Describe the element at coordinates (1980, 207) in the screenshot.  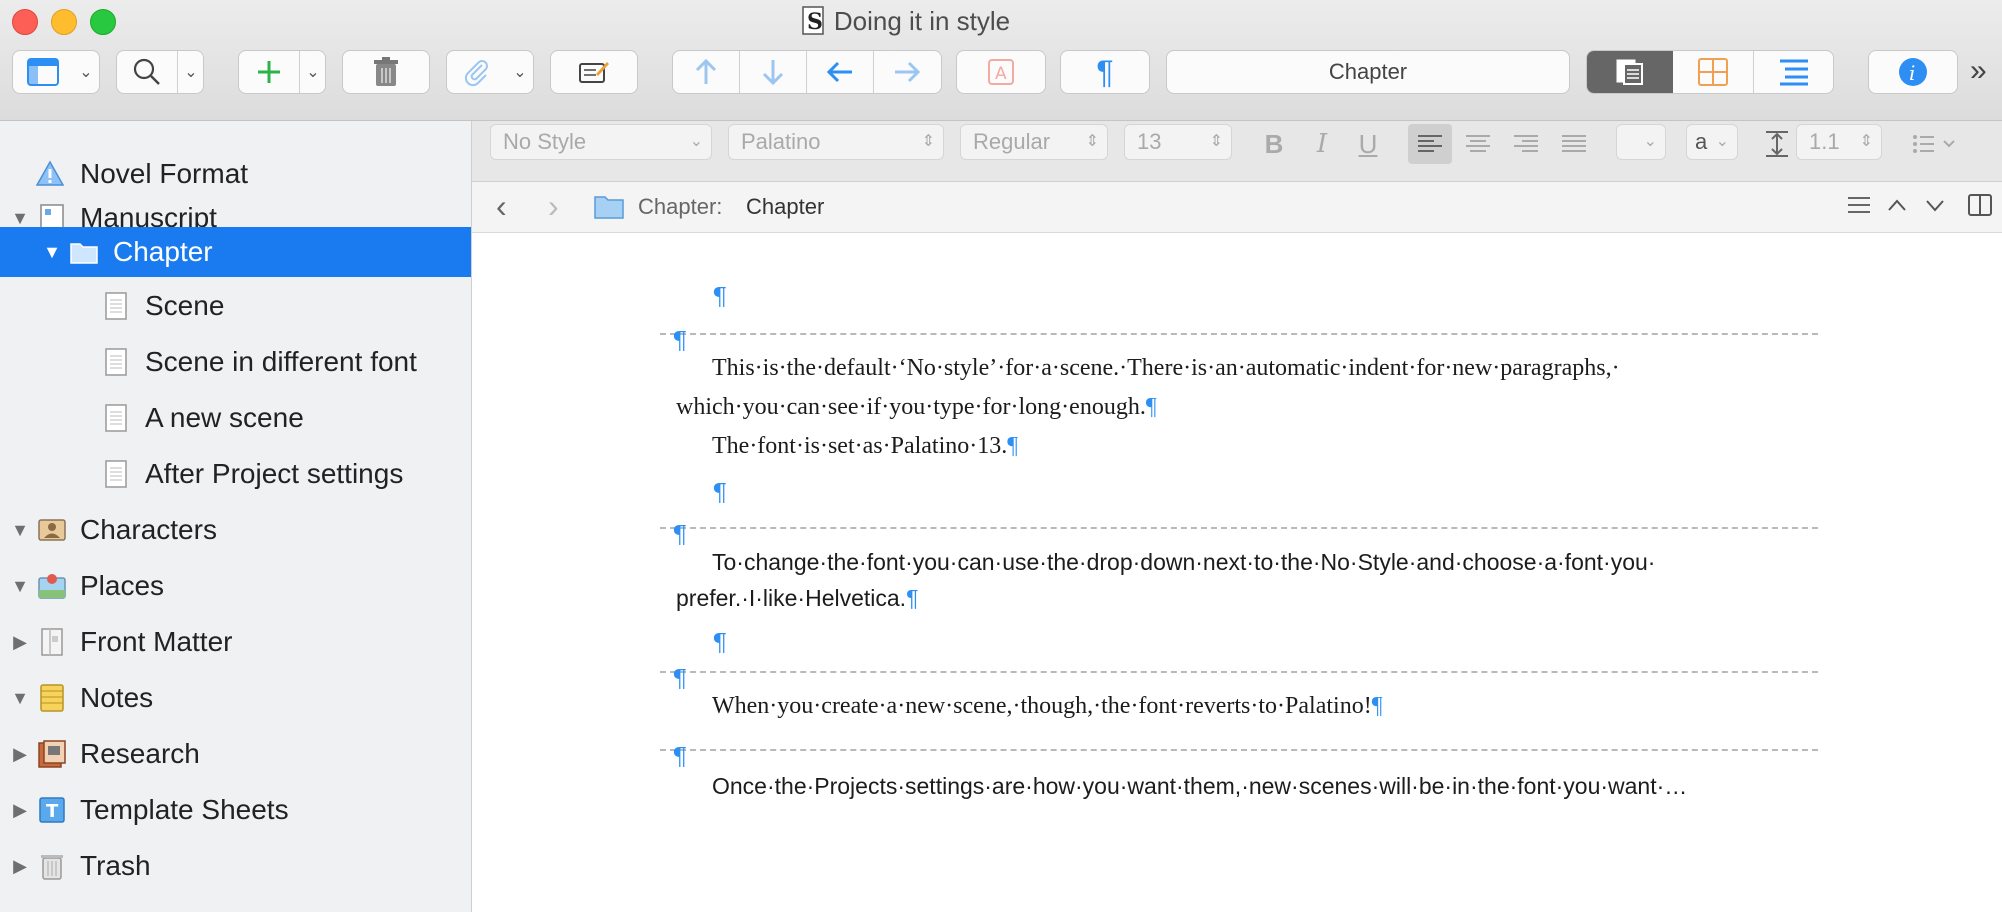
I see `split-editor-icon` at that location.